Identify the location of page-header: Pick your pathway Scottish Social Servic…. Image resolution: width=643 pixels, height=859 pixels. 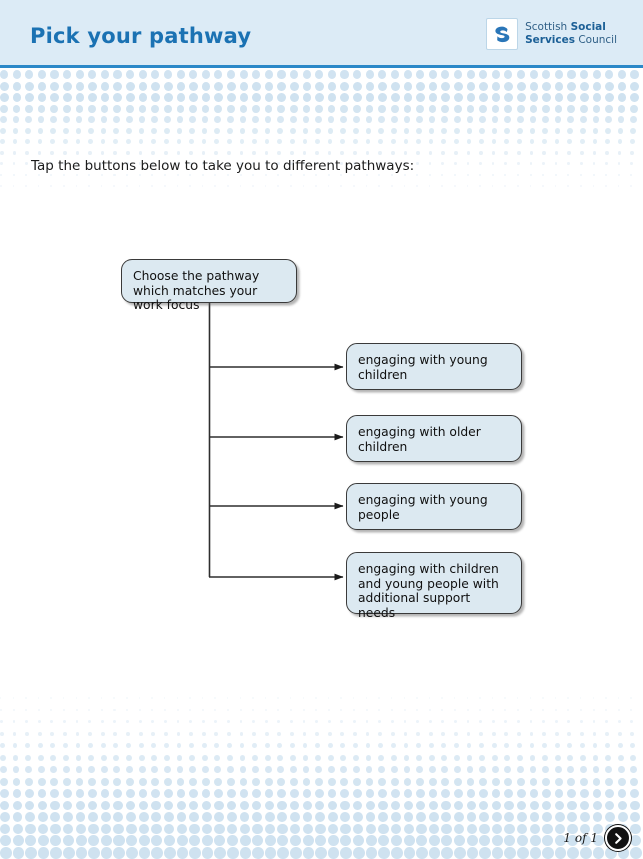
(321, 34).